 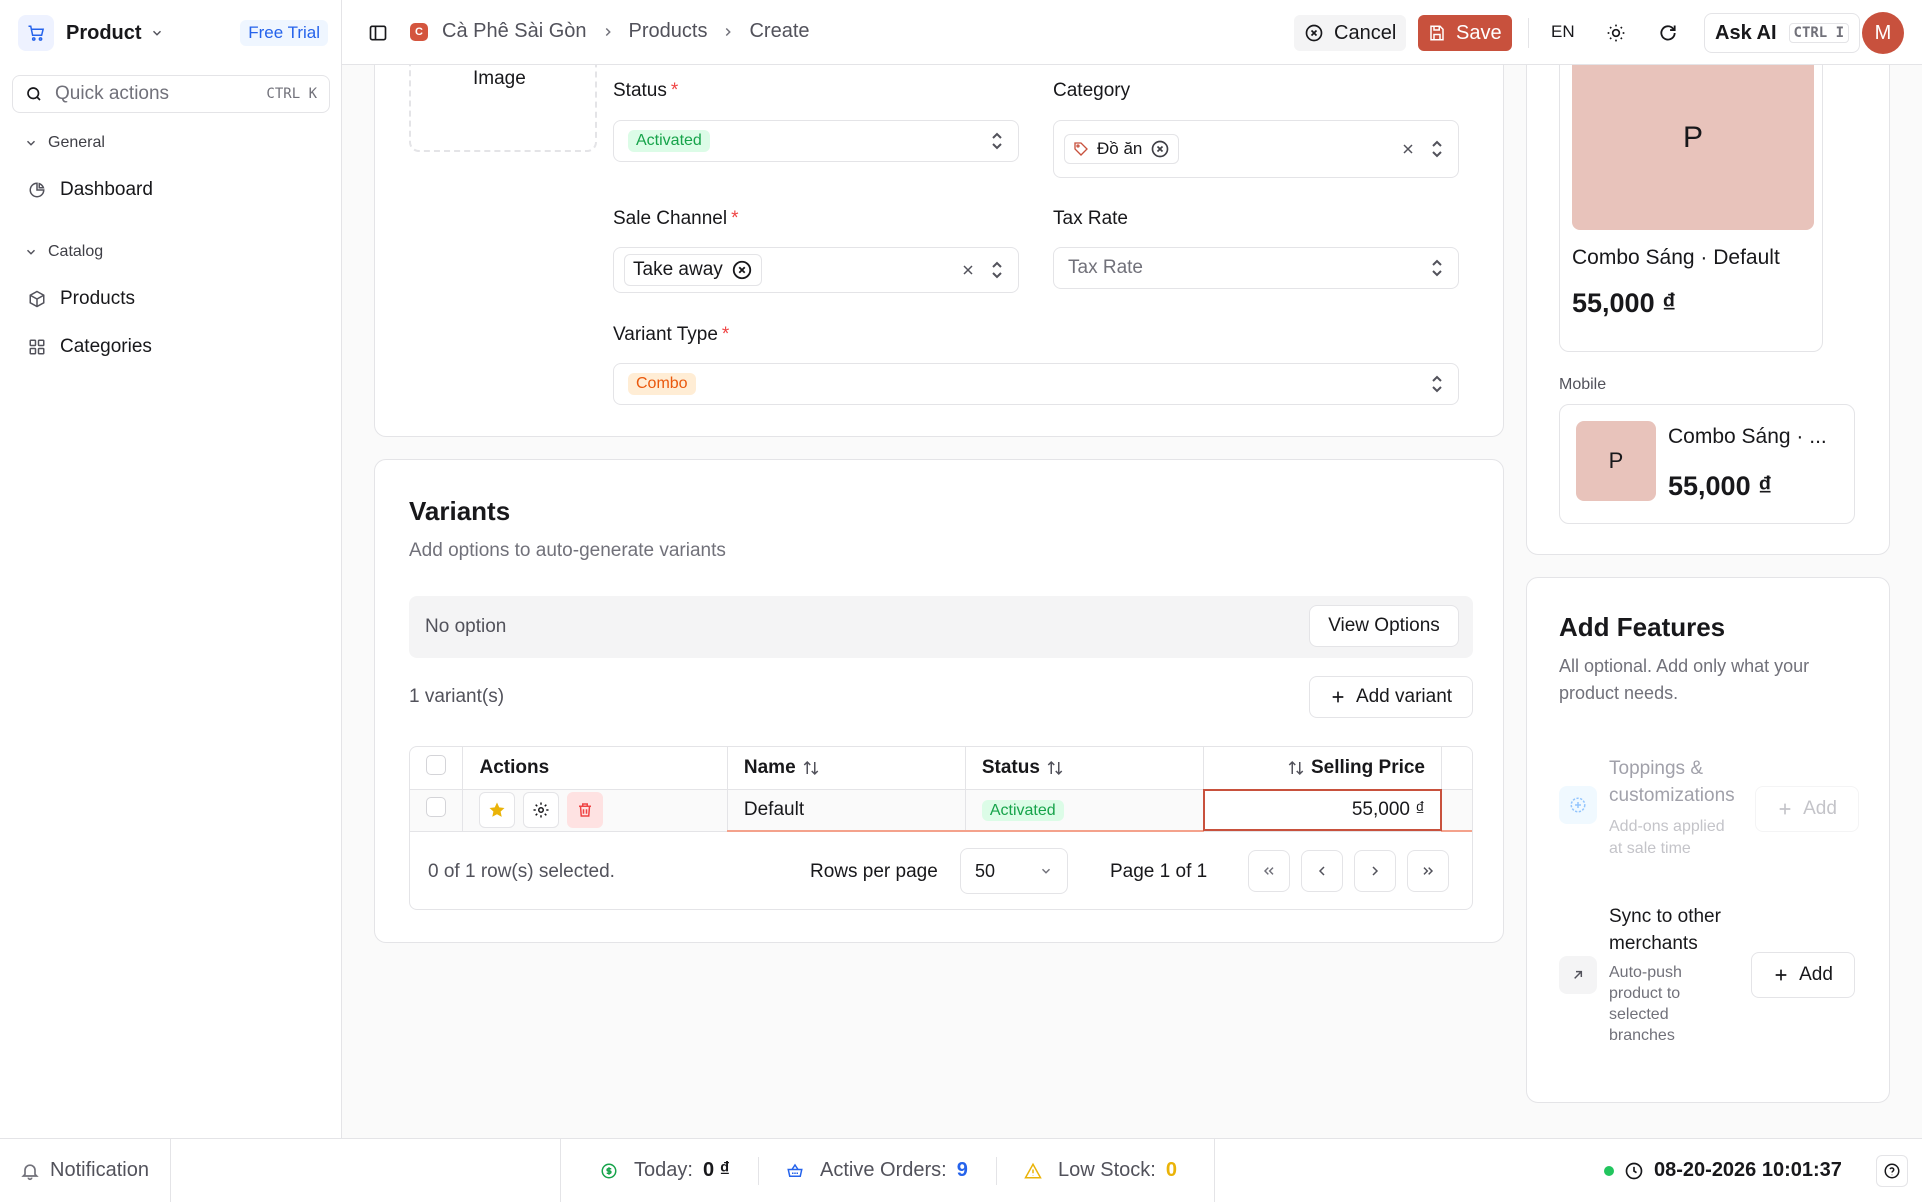 I want to click on variant-status-cell: Activated, so click(x=1084, y=810).